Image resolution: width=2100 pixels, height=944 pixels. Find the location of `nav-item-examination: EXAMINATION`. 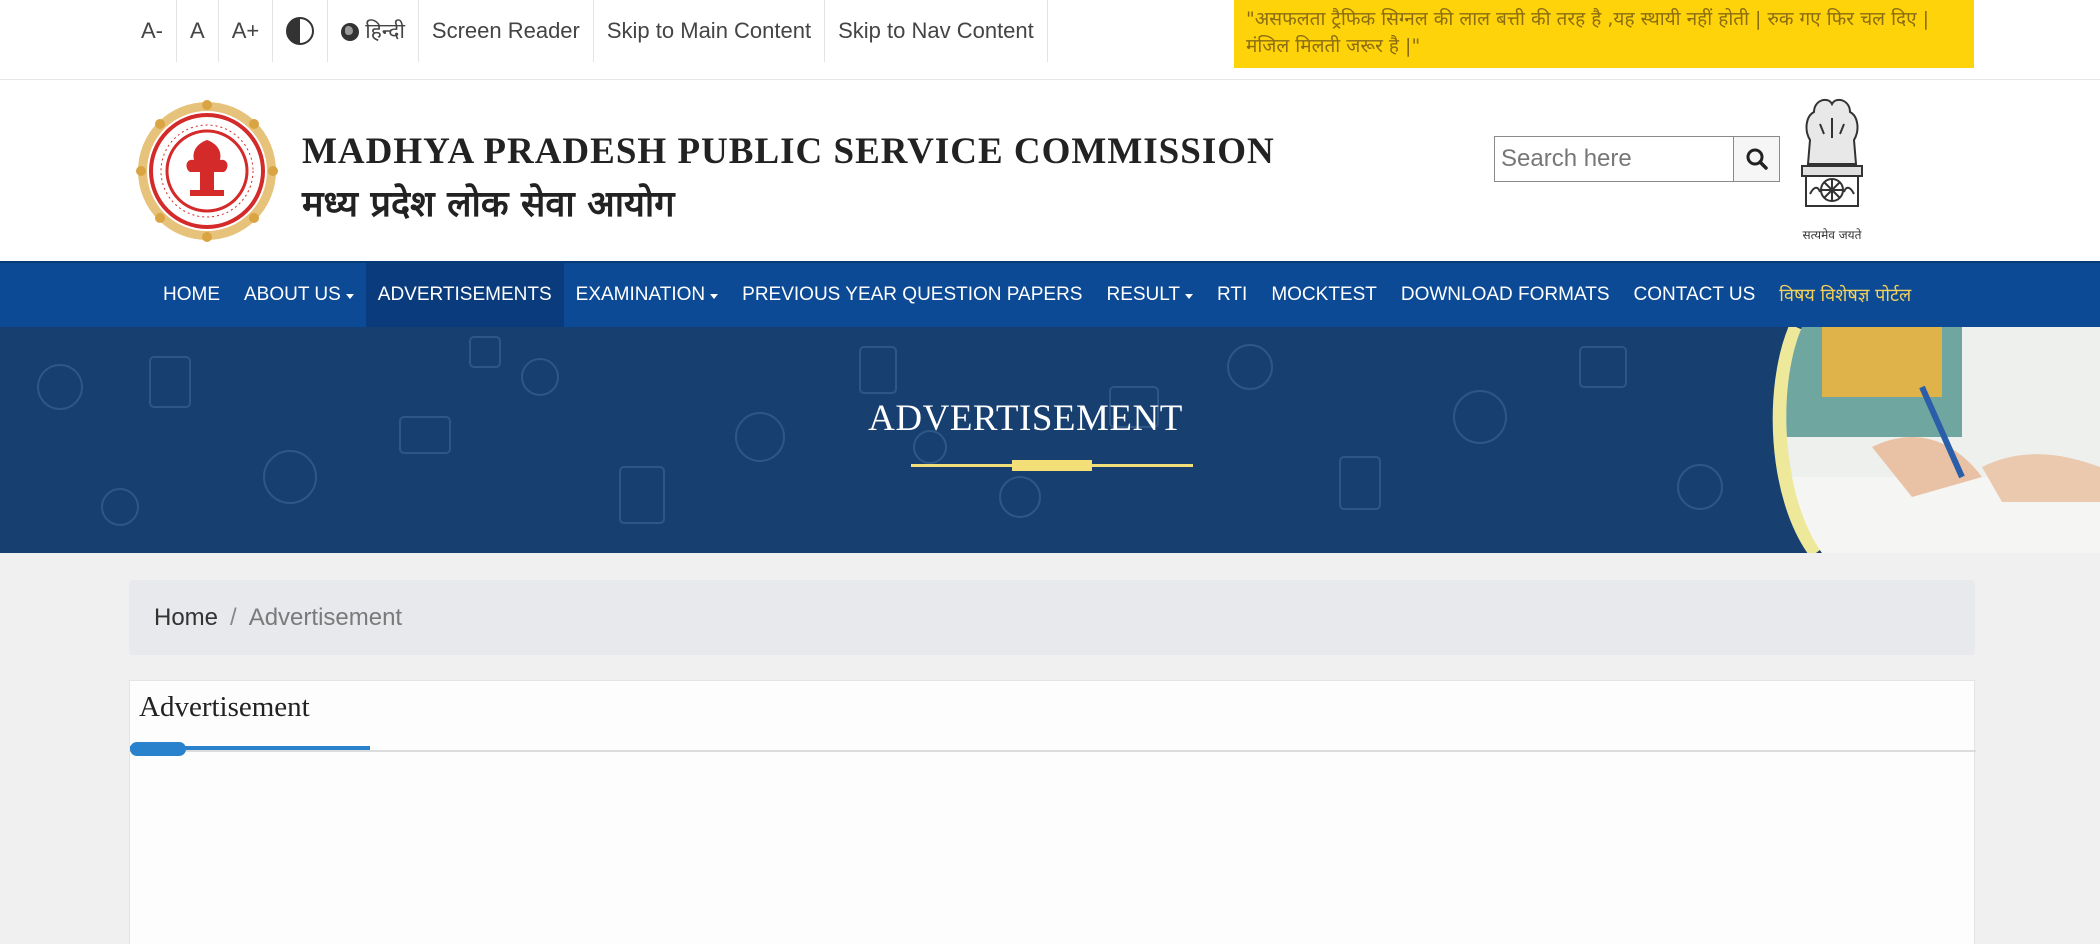

nav-item-examination: EXAMINATION is located at coordinates (647, 295).